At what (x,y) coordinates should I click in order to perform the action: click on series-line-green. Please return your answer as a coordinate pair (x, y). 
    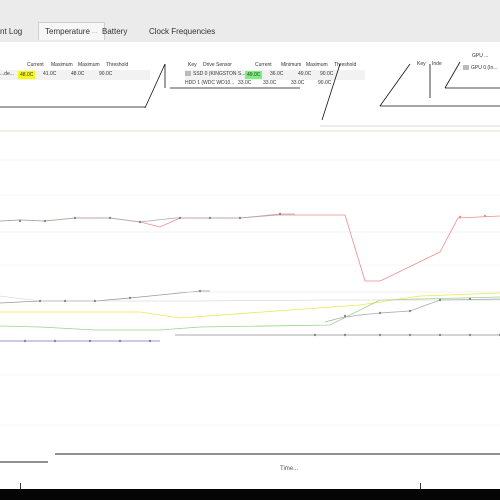
    Looking at the image, I should click on (250, 313).